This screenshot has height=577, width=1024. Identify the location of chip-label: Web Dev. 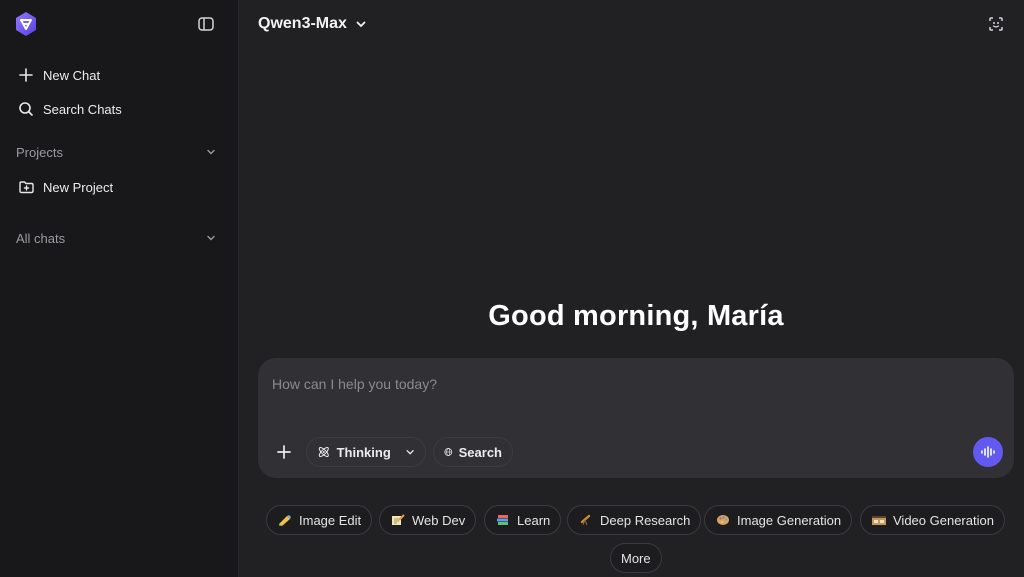
(439, 520).